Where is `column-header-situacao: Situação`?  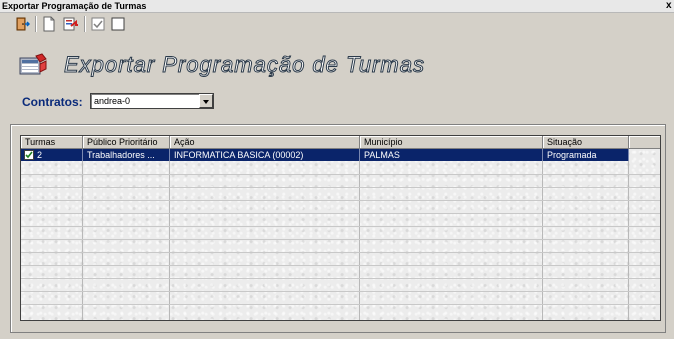
column-header-situacao: Situação is located at coordinates (586, 142).